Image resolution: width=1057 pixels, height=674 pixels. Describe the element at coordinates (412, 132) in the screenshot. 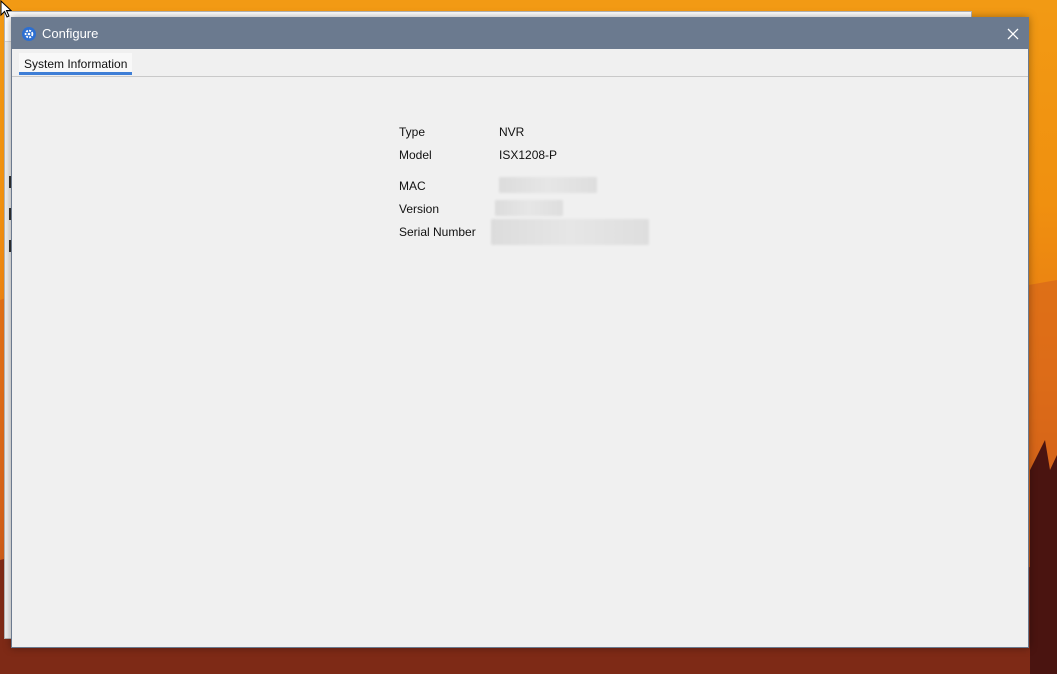

I see `type-label: Type` at that location.